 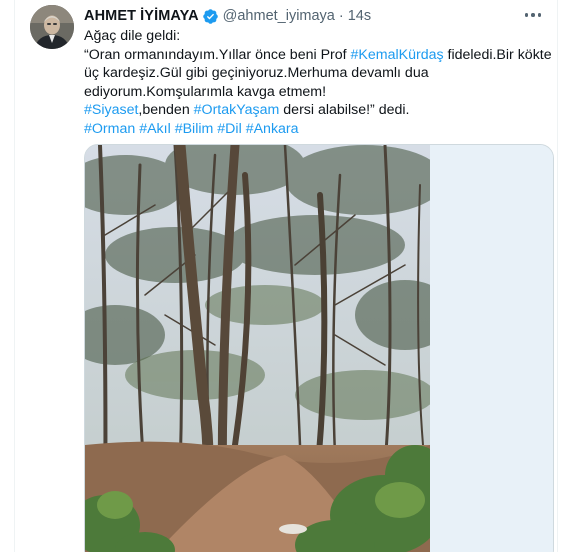 I want to click on hashtag-link: #Akıl, so click(x=155, y=129).